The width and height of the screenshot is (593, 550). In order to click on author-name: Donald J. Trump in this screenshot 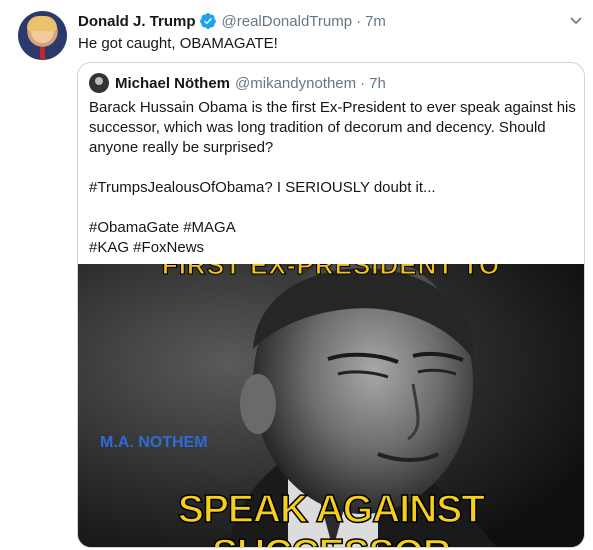, I will do `click(137, 21)`.